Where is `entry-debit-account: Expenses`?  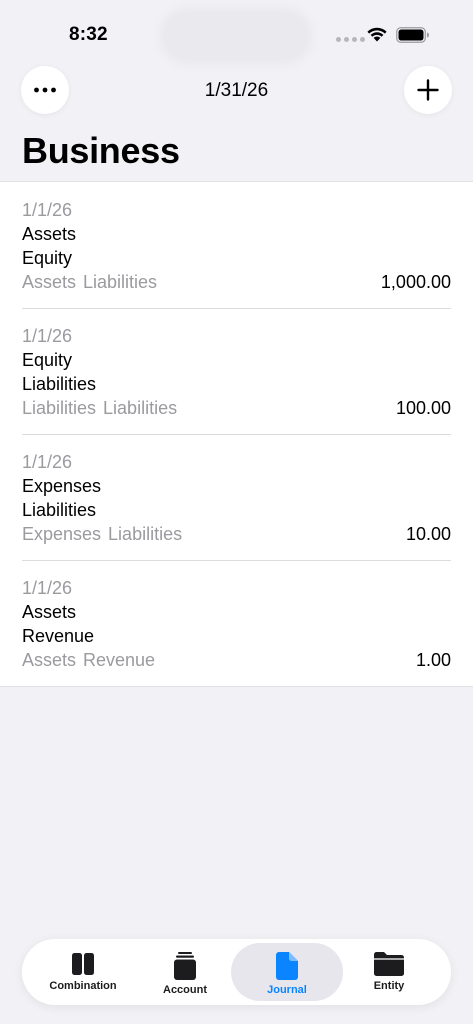
entry-debit-account: Expenses is located at coordinates (62, 486).